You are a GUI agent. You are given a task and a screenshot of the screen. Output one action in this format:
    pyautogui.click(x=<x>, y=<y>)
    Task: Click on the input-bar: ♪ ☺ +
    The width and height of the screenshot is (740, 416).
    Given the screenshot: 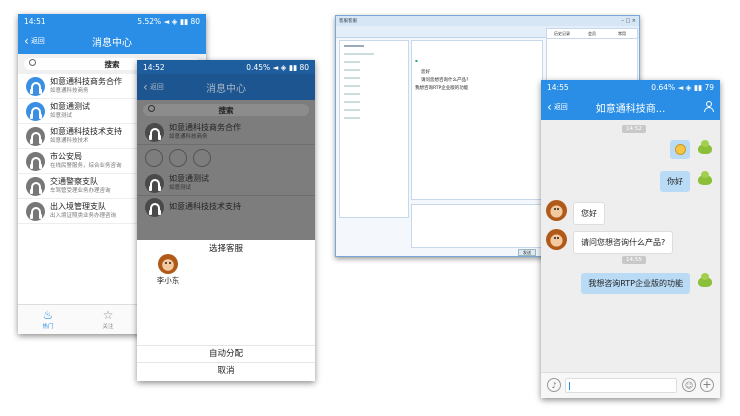 What is the action you would take?
    pyautogui.click(x=630, y=385)
    